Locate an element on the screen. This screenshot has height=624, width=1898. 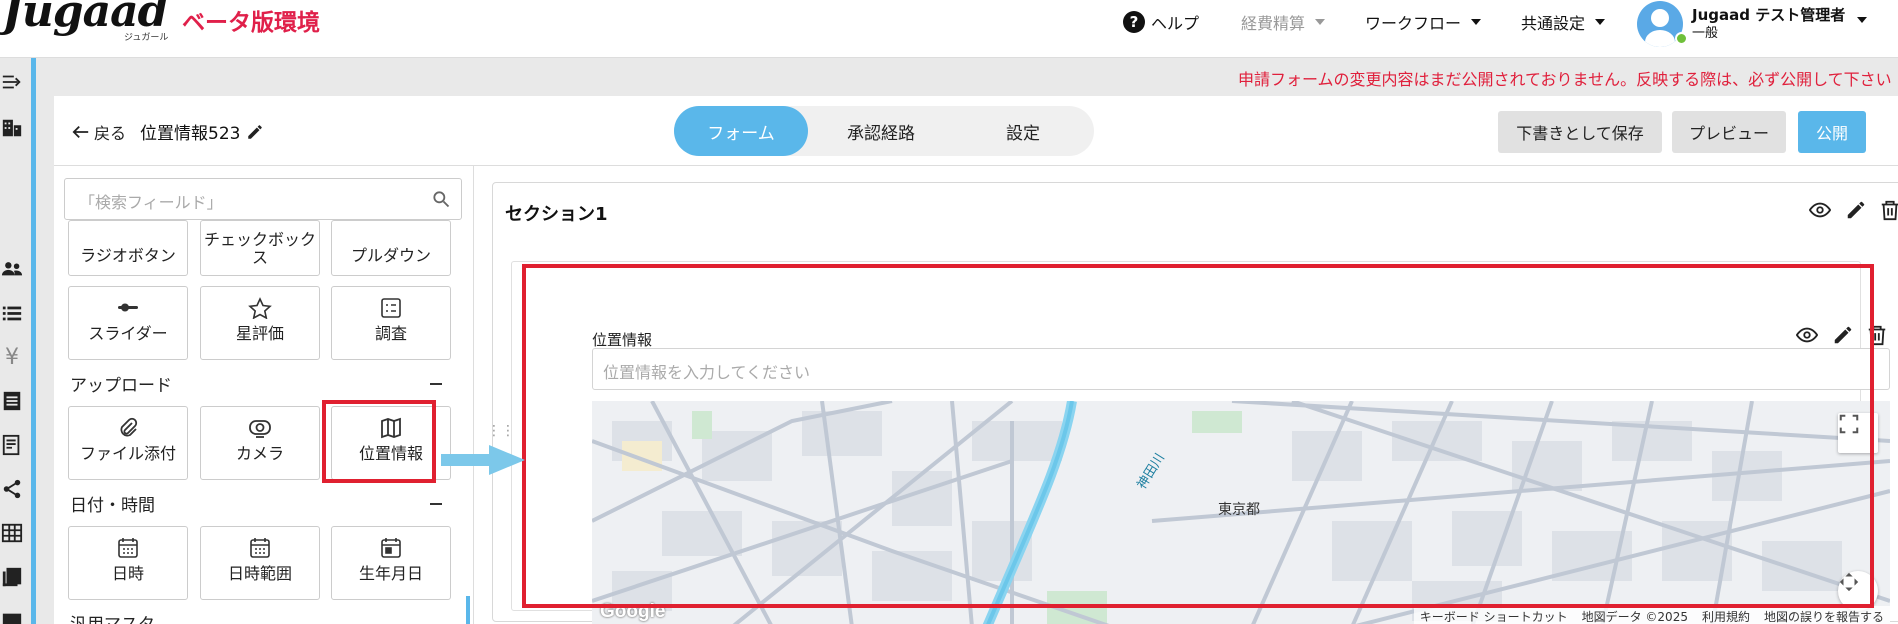
map-report-error-link: 地図の誤りを報告する is located at coordinates (1824, 616).